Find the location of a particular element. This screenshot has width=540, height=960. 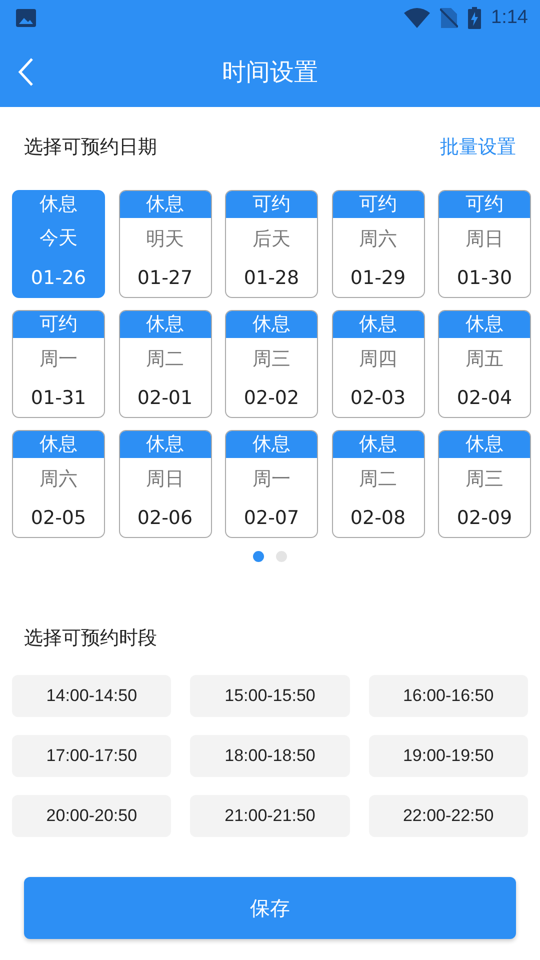

date-card: 休息 周三 02-09 is located at coordinates (484, 484).